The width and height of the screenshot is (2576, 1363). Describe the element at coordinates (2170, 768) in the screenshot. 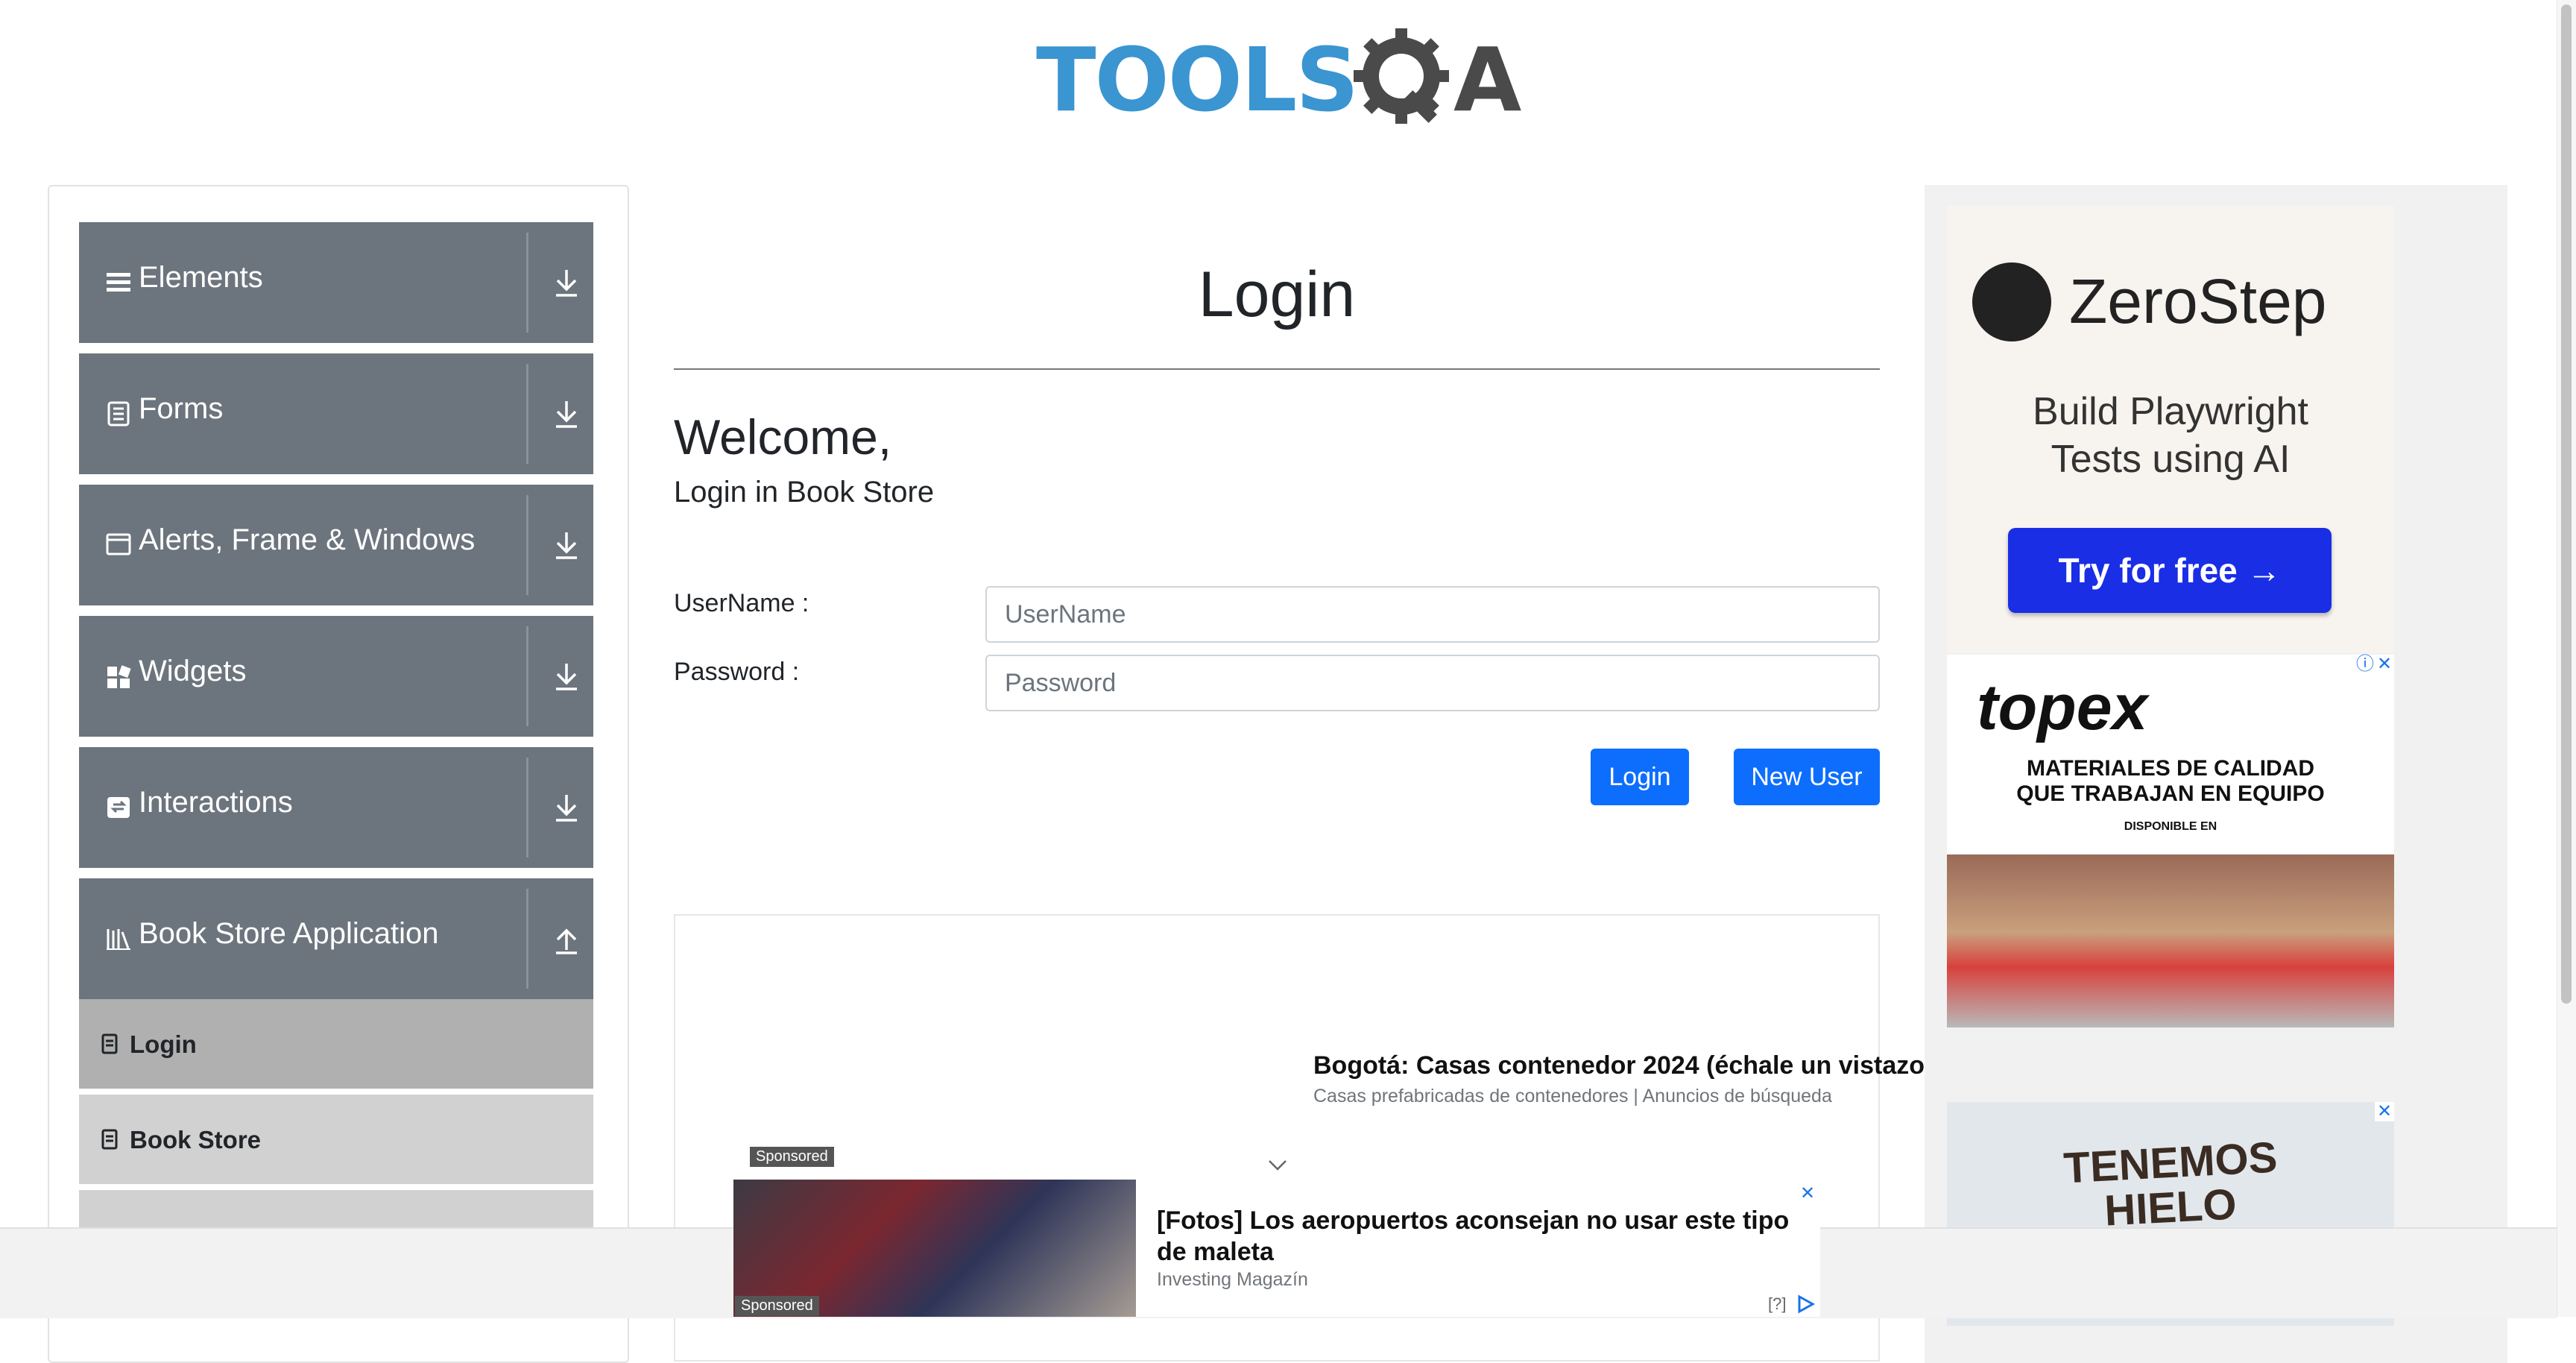

I see `topex-line-1: MATERIALES DE CALIDAD` at that location.